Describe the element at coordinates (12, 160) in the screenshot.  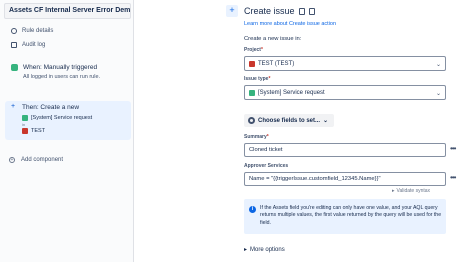
I see `add-icon: +` at that location.